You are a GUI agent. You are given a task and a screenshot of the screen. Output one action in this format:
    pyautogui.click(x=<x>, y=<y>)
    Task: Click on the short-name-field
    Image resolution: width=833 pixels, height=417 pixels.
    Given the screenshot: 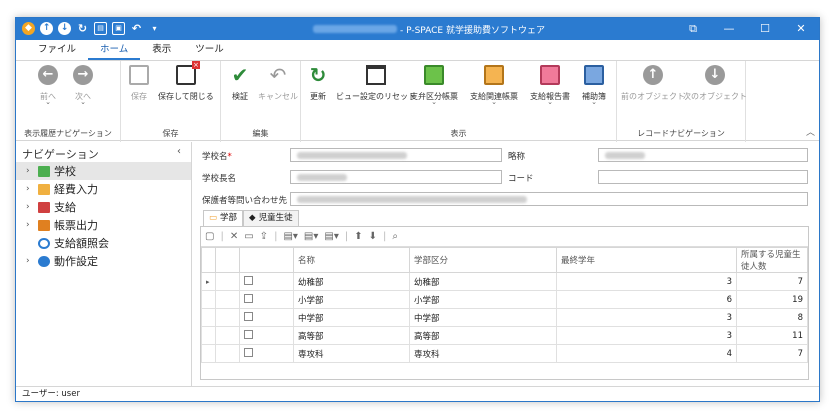 What is the action you would take?
    pyautogui.click(x=703, y=155)
    